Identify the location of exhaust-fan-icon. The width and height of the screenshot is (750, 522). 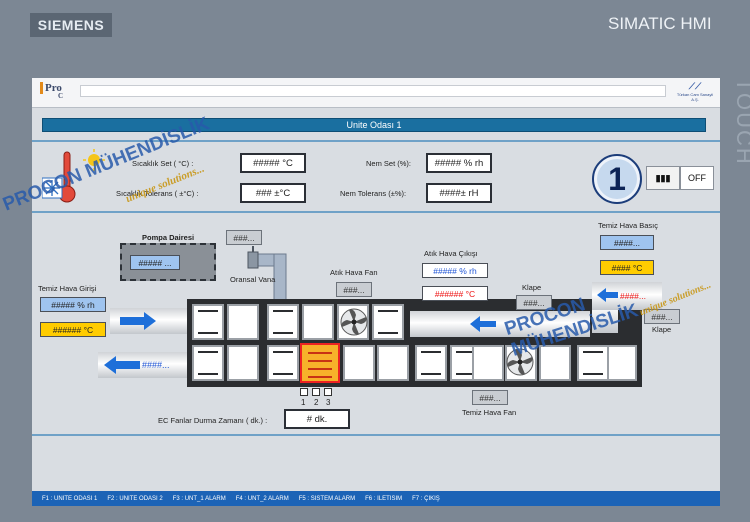
(354, 322).